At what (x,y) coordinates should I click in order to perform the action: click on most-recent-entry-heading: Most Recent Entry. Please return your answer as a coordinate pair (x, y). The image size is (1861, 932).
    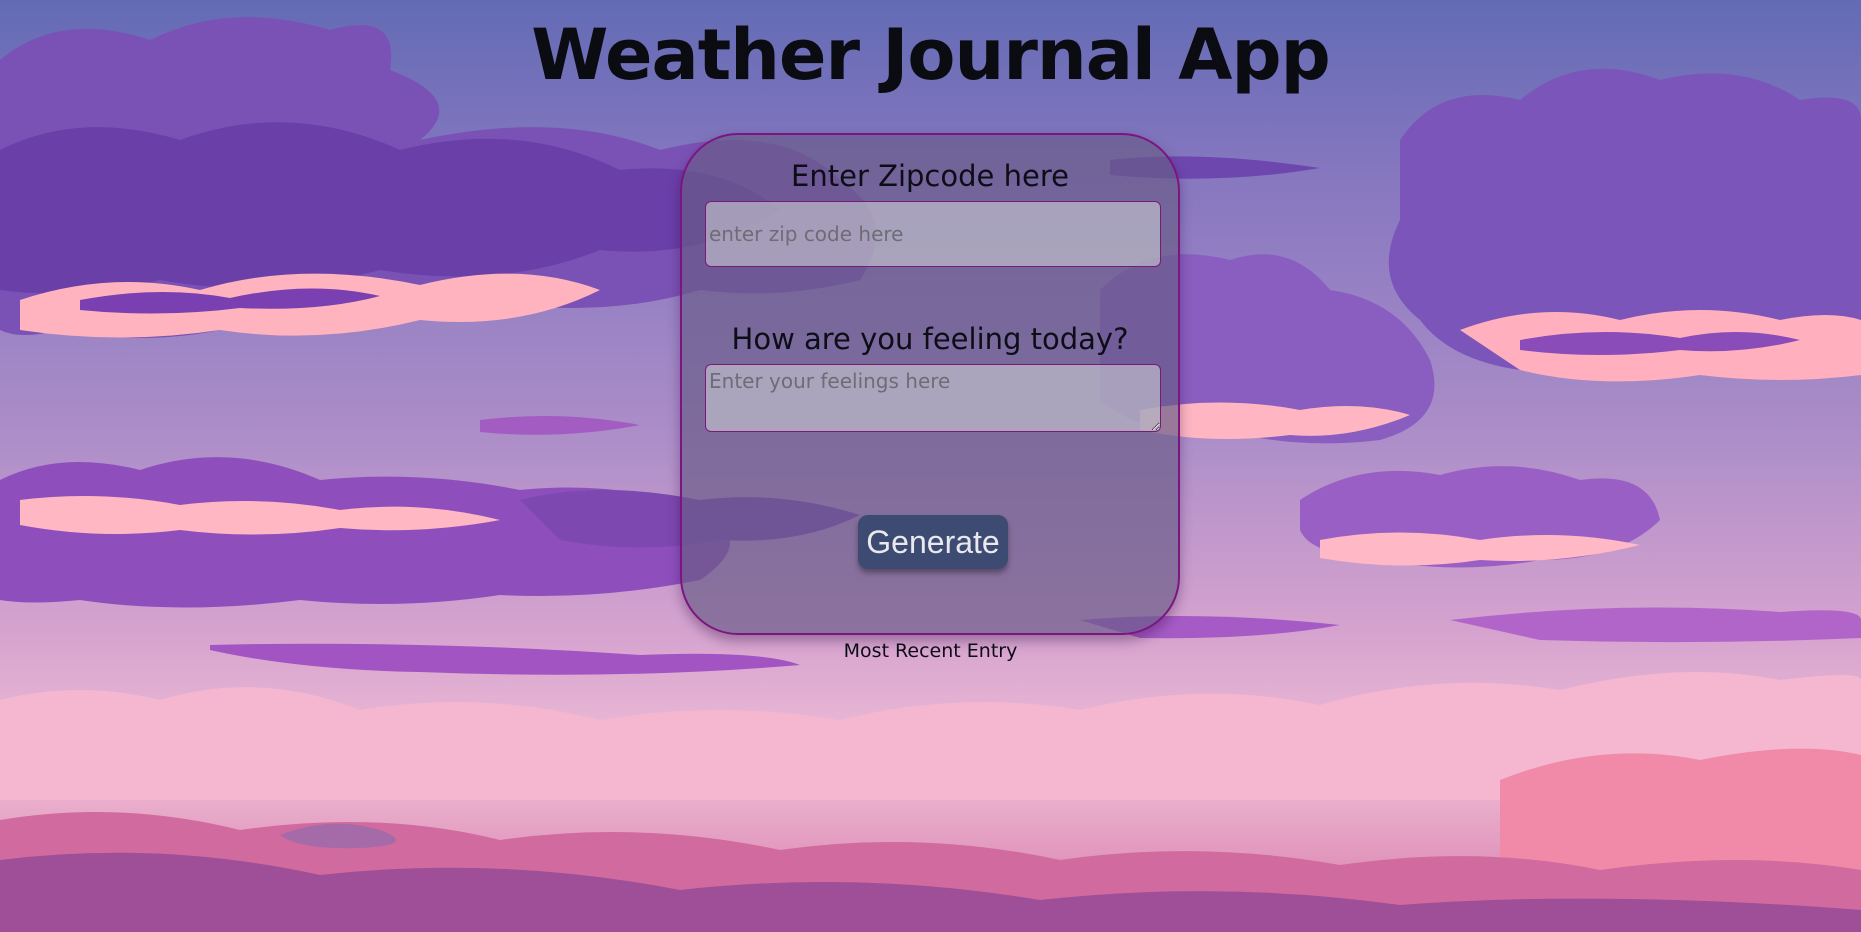
    Looking at the image, I should click on (930, 651).